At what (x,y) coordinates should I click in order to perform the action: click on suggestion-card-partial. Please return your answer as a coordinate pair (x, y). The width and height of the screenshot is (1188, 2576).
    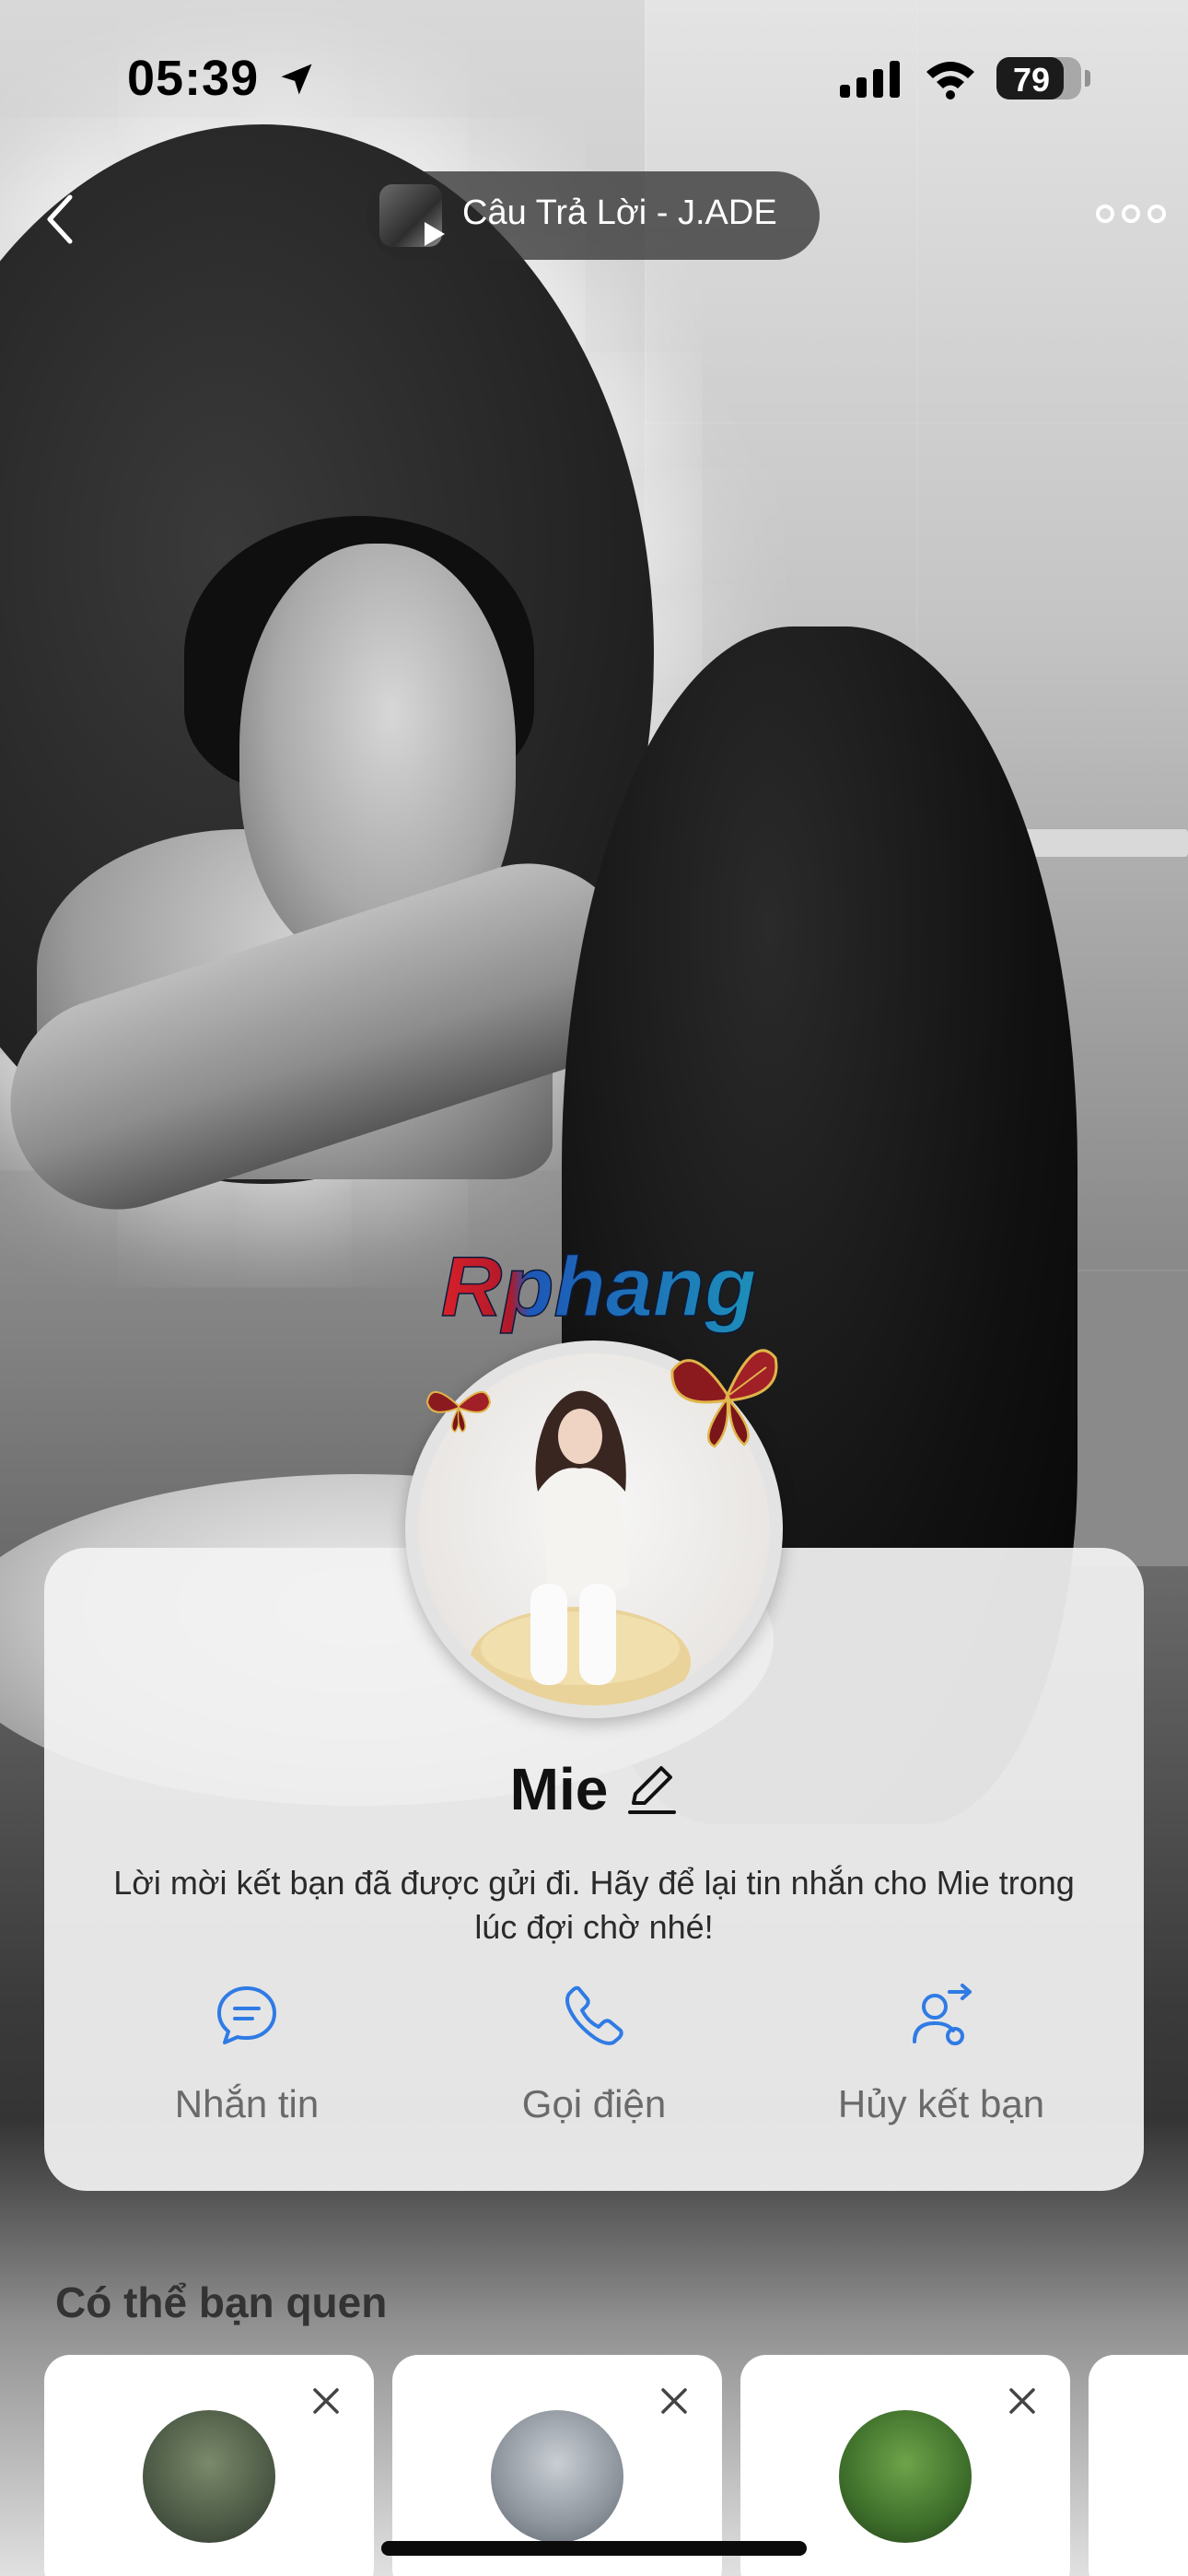
    Looking at the image, I should click on (1138, 2465).